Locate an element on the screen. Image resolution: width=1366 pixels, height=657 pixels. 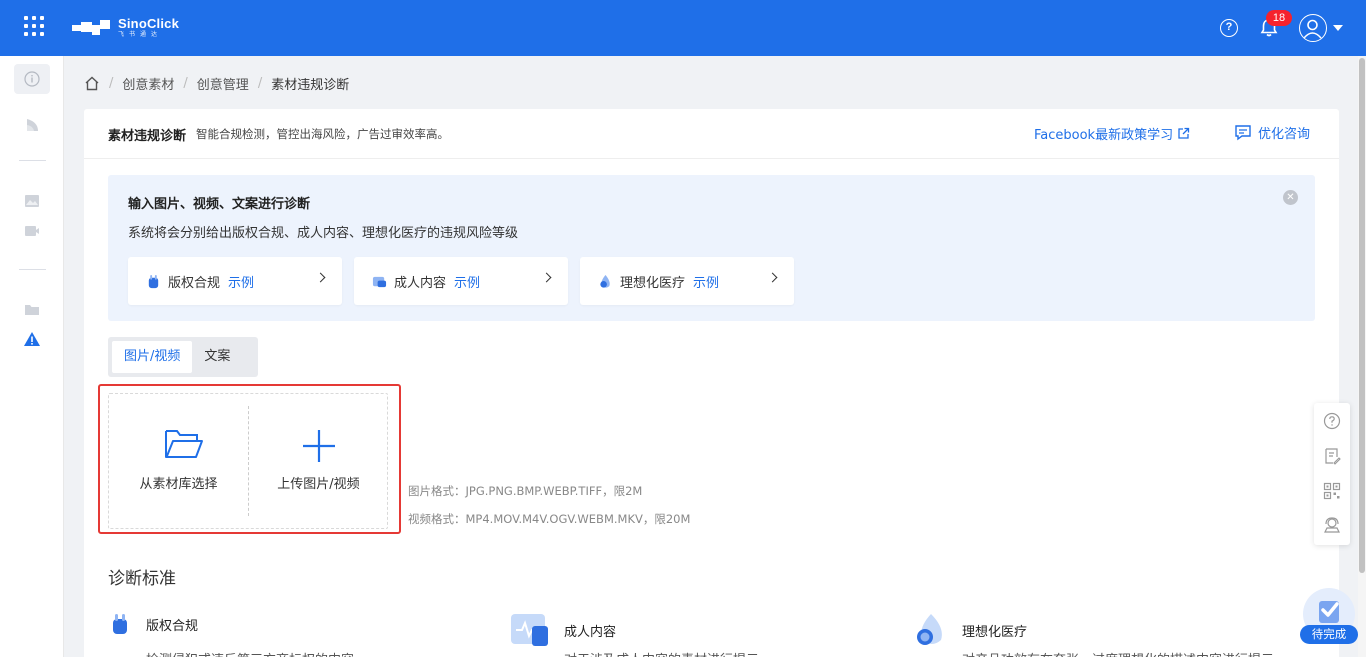
facebook-policy-link: Facebook最新政策学习 is located at coordinates (1112, 133).